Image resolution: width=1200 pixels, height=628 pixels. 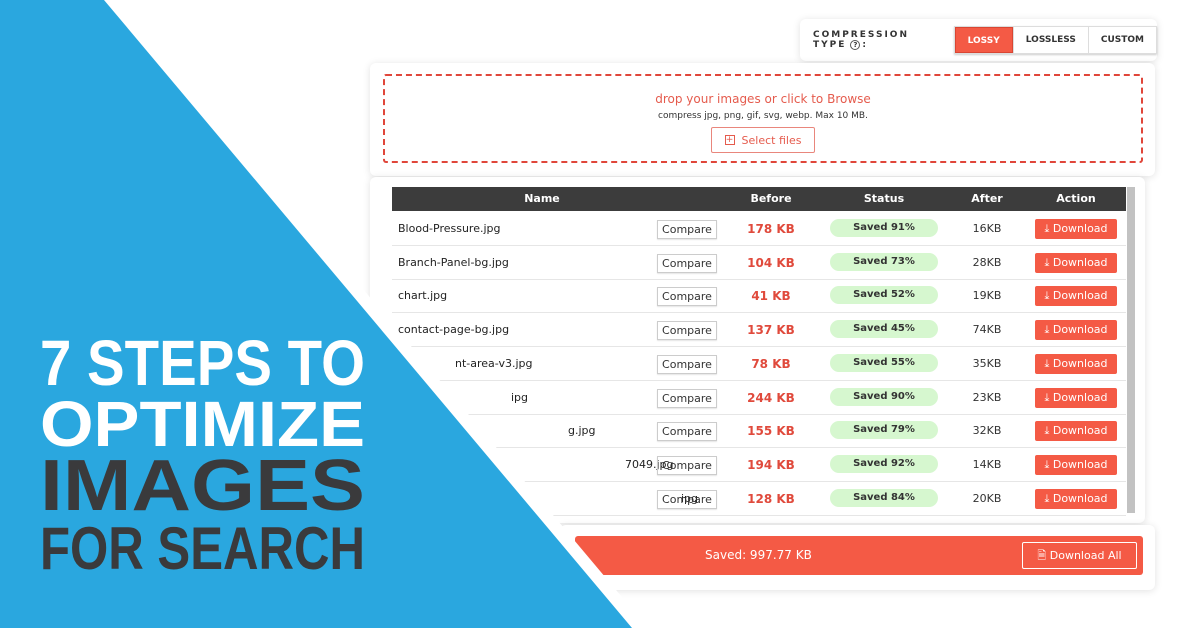 What do you see at coordinates (202, 486) in the screenshot?
I see `headline-line-3: IMAGES` at bounding box center [202, 486].